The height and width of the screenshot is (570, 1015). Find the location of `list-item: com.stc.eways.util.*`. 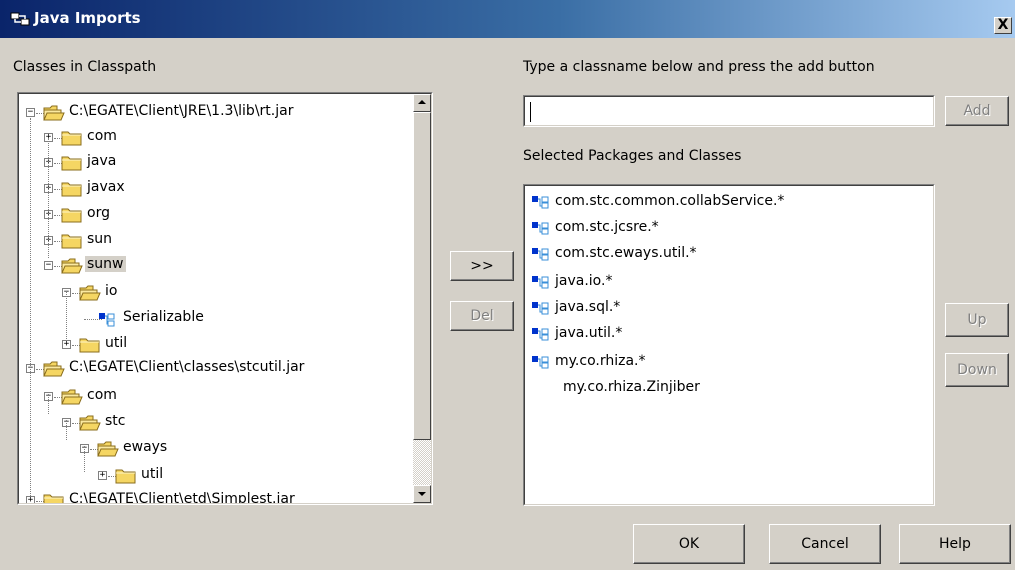

list-item: com.stc.eways.util.* is located at coordinates (729, 256).